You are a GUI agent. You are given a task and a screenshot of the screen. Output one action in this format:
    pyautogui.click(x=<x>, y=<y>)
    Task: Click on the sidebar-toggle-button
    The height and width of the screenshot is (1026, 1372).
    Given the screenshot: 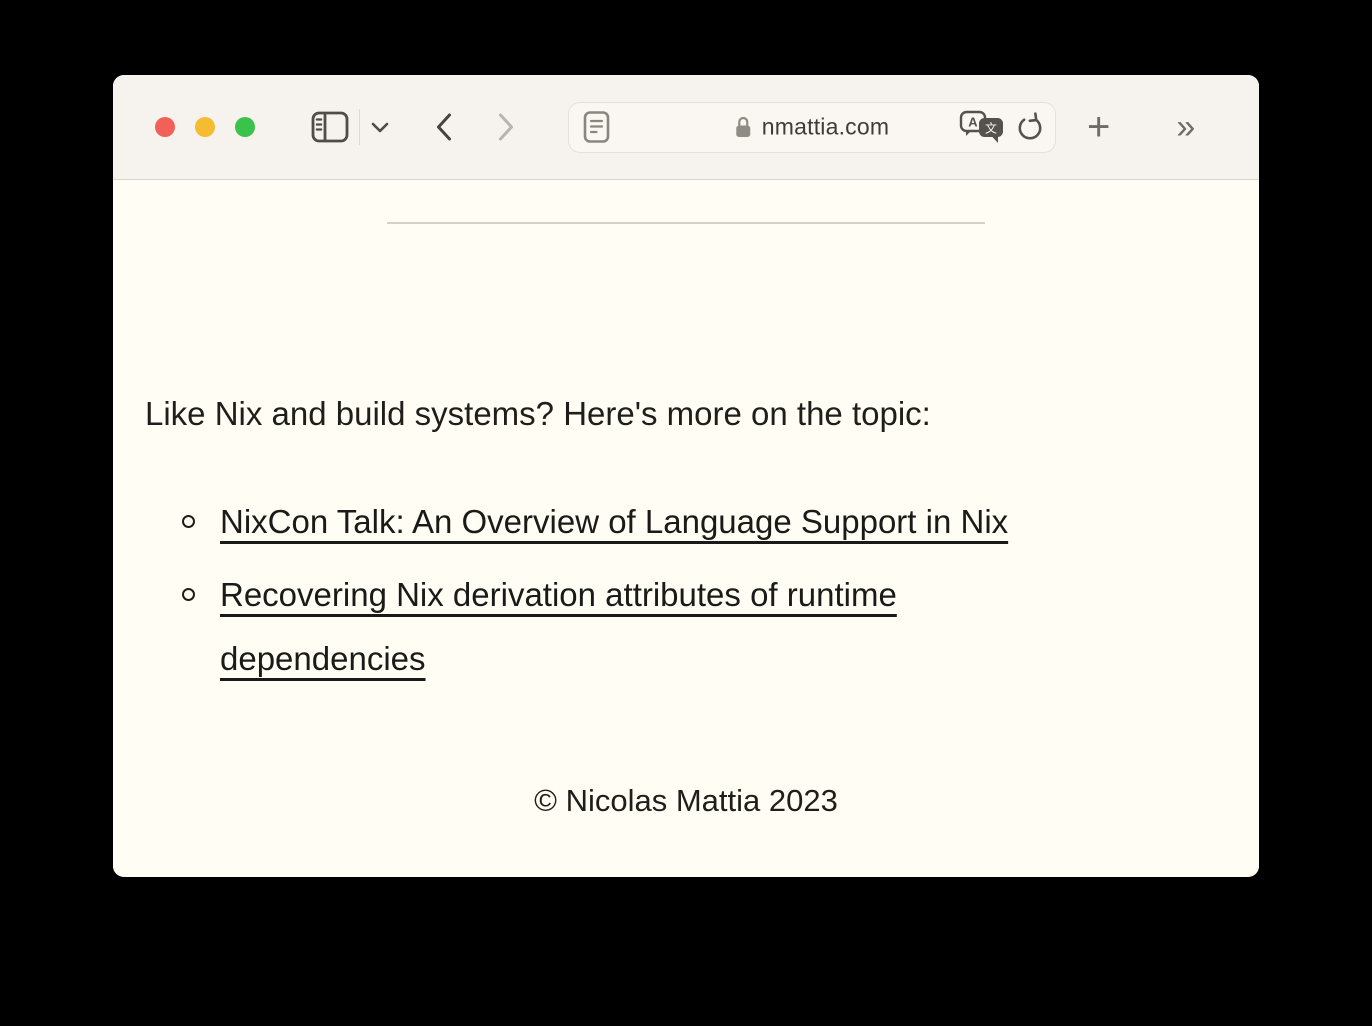 What is the action you would take?
    pyautogui.click(x=330, y=127)
    